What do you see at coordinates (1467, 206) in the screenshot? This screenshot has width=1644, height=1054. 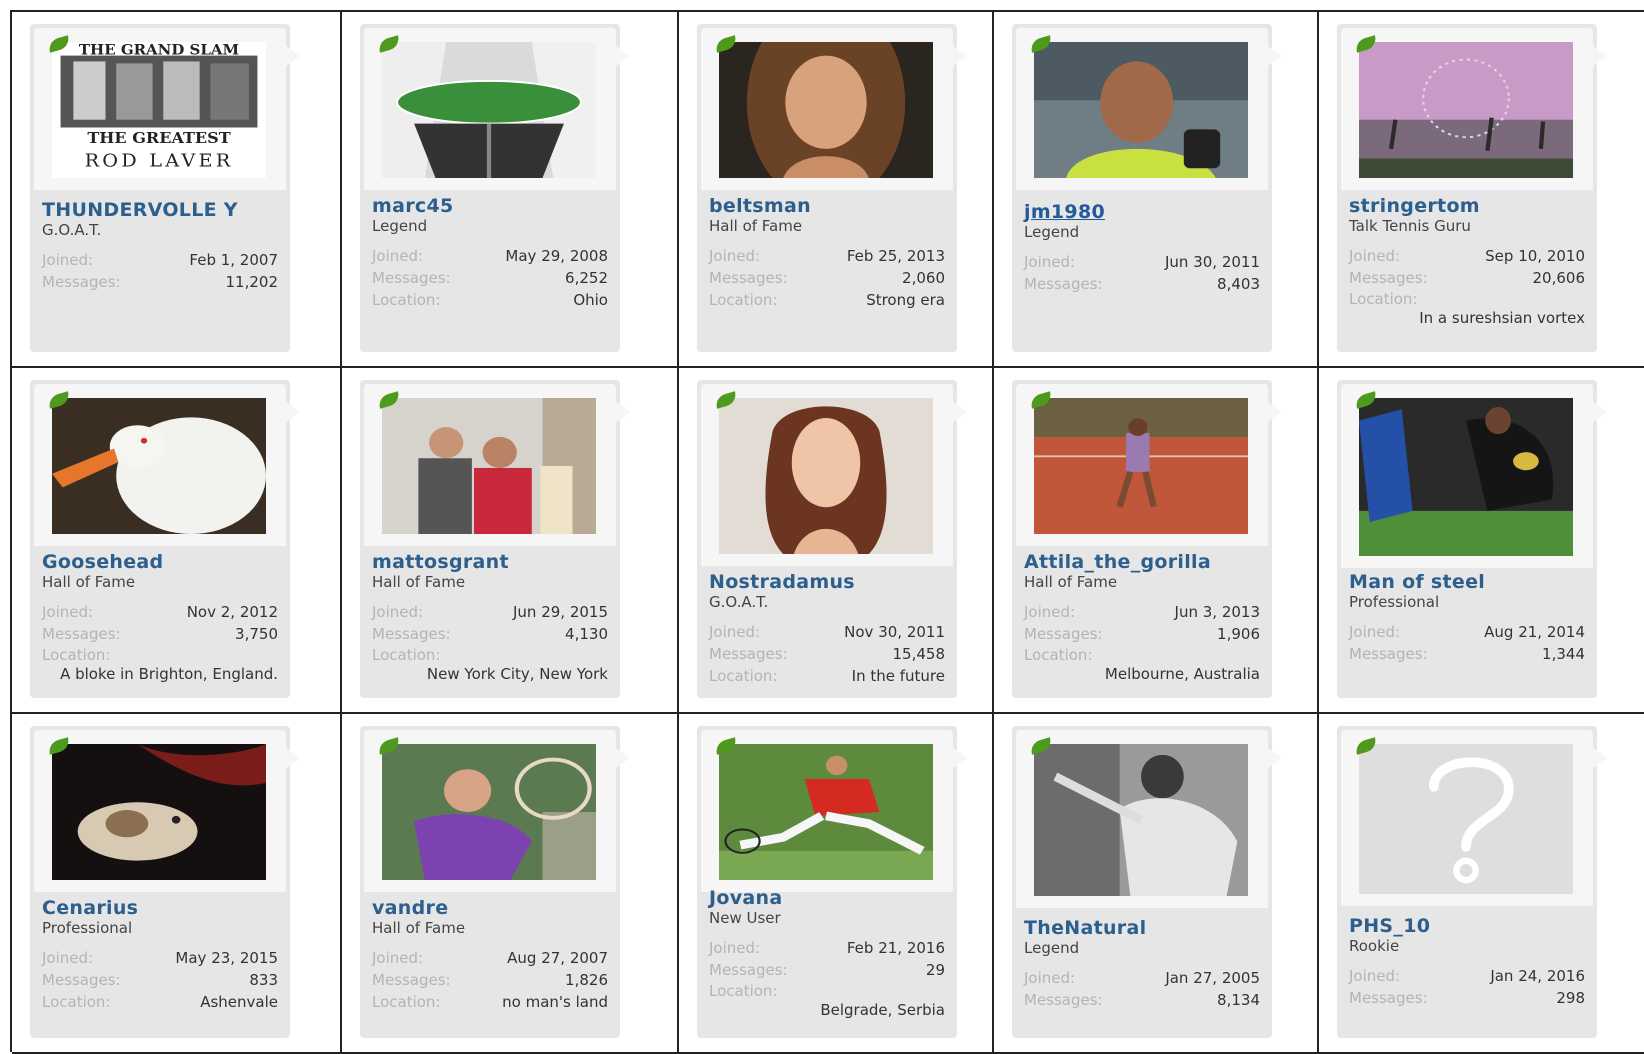 I see `username-link: stringertom` at bounding box center [1467, 206].